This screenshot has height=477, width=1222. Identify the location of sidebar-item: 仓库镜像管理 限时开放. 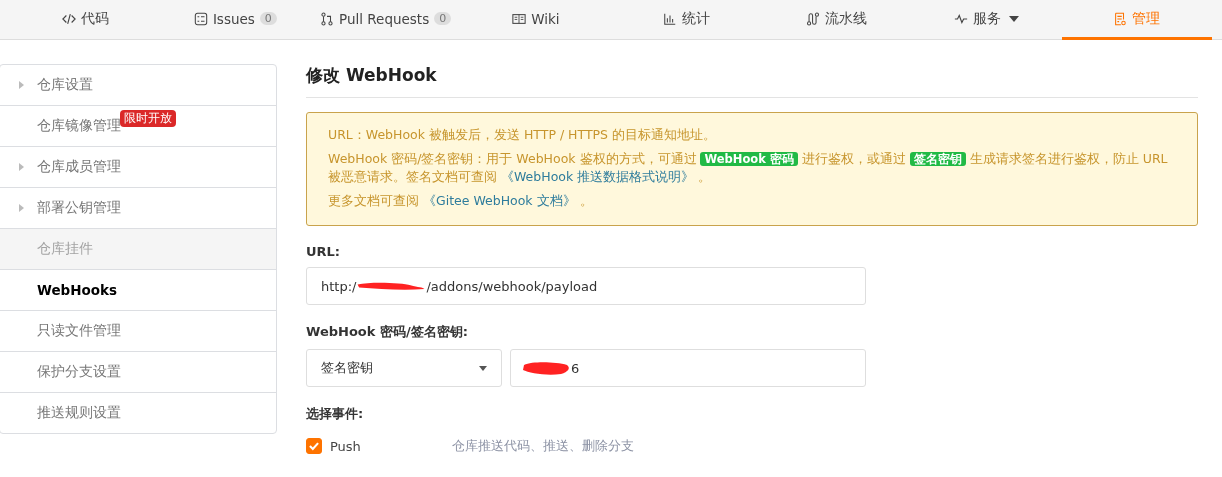
(138, 126).